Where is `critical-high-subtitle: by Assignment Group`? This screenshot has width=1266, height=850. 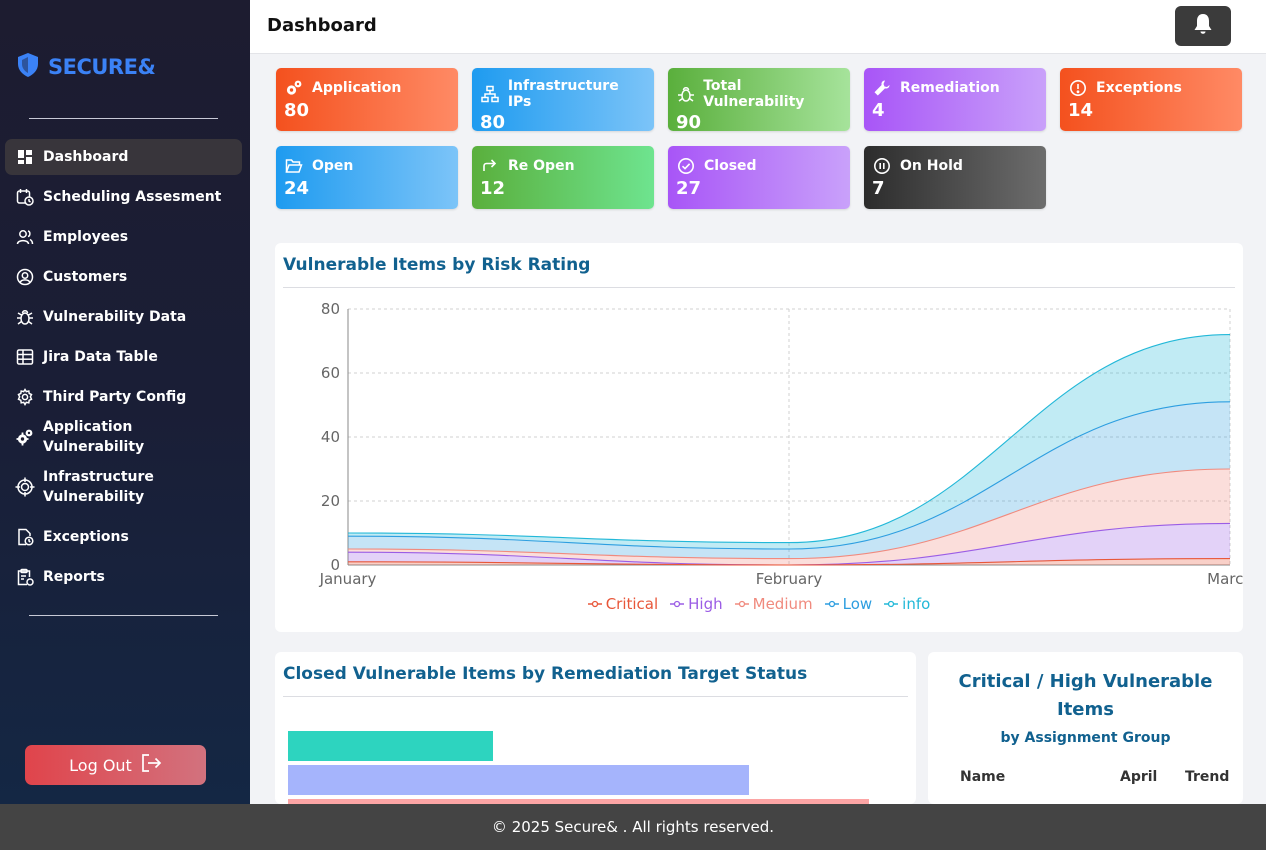 critical-high-subtitle: by Assignment Group is located at coordinates (1085, 738).